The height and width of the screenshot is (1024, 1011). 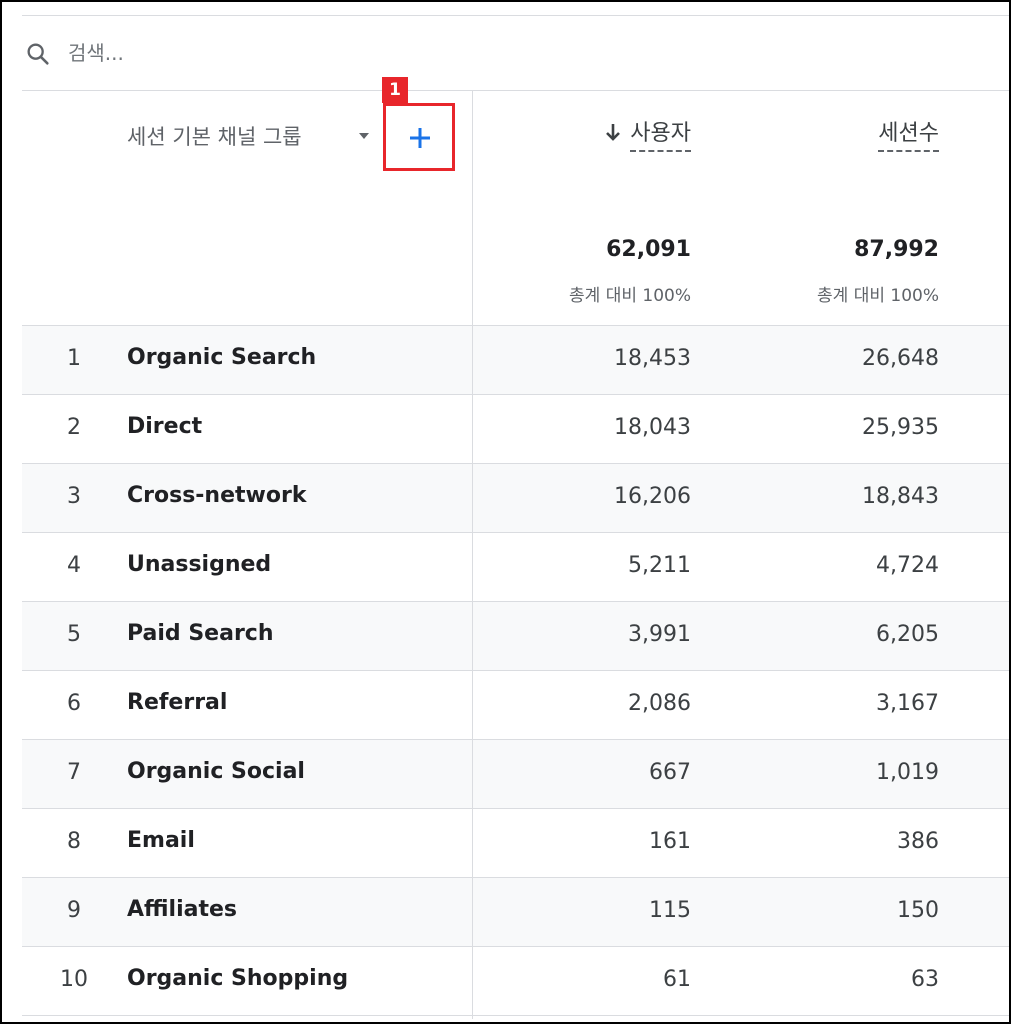 I want to click on row-index: 7, so click(x=74, y=772).